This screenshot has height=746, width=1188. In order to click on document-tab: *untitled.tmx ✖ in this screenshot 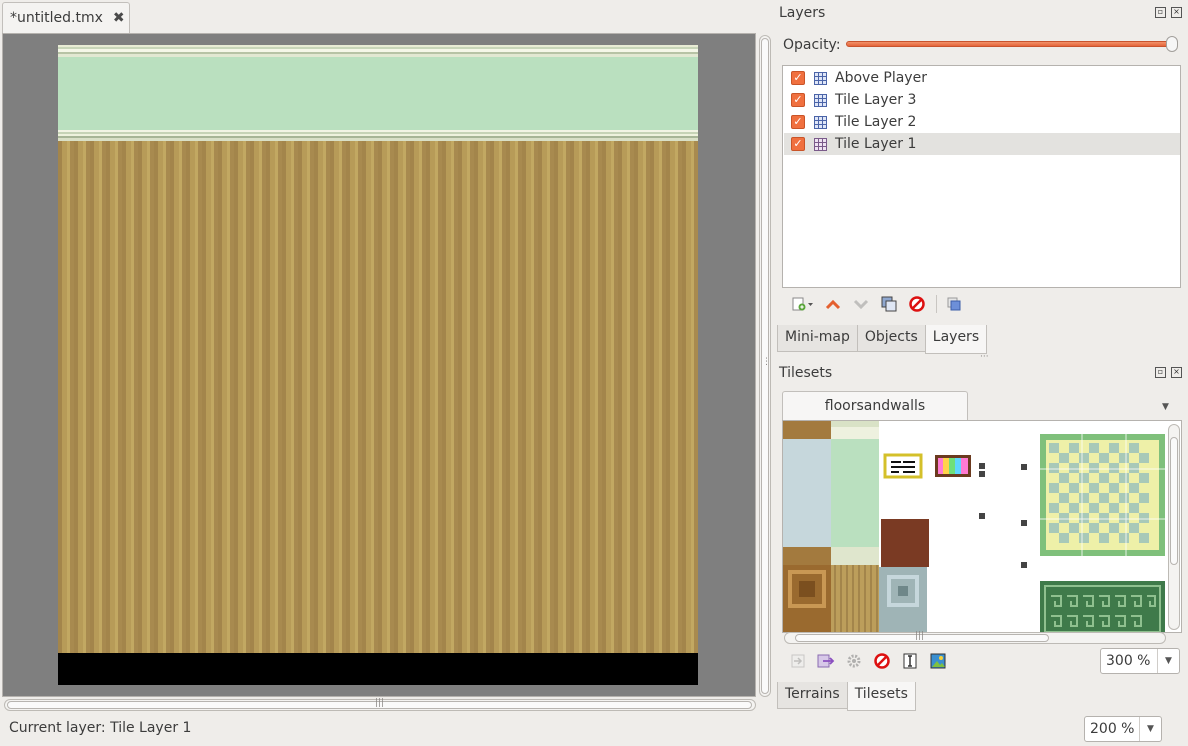, I will do `click(66, 17)`.